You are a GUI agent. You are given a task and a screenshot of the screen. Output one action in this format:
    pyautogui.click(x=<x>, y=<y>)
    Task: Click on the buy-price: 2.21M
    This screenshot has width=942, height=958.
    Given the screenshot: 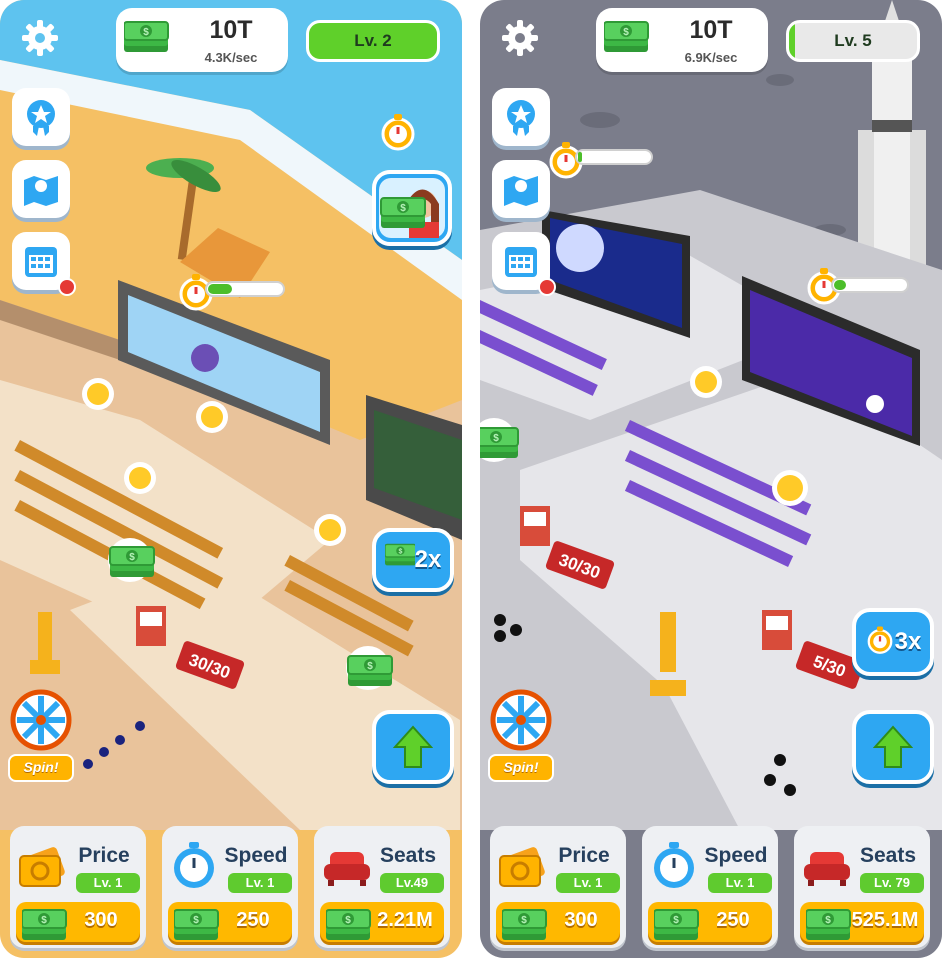 What is the action you would take?
    pyautogui.click(x=405, y=920)
    